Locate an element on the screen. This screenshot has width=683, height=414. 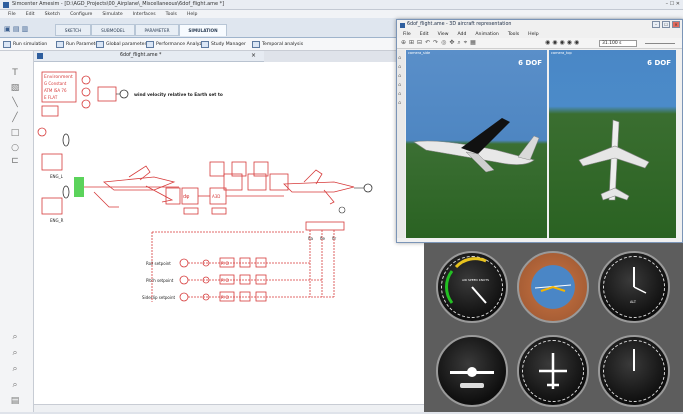
airspeed-label: AIR SPEED KNOTS is located at coordinates (475, 280).